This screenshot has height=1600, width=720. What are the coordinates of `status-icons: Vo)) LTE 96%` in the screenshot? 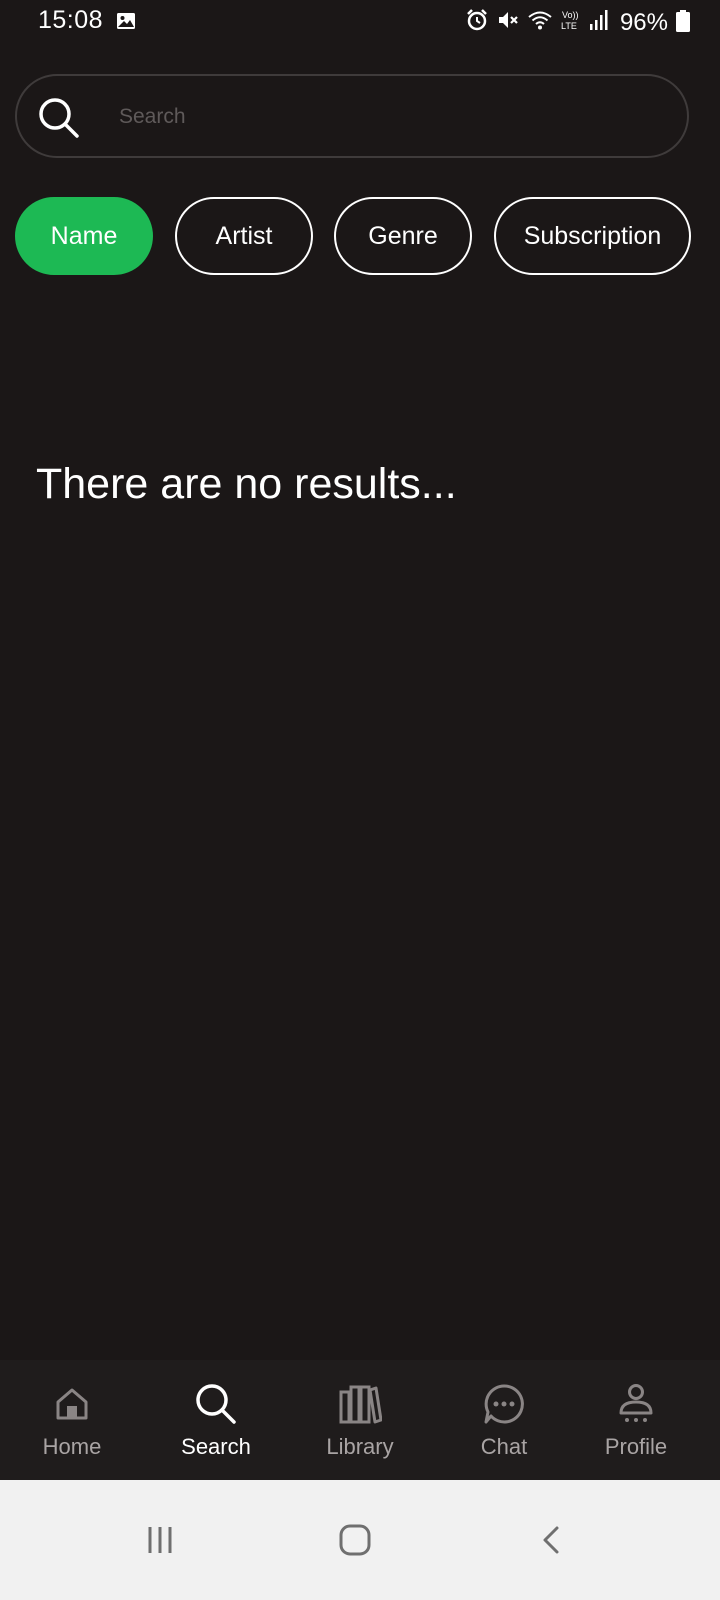 It's located at (566, 22).